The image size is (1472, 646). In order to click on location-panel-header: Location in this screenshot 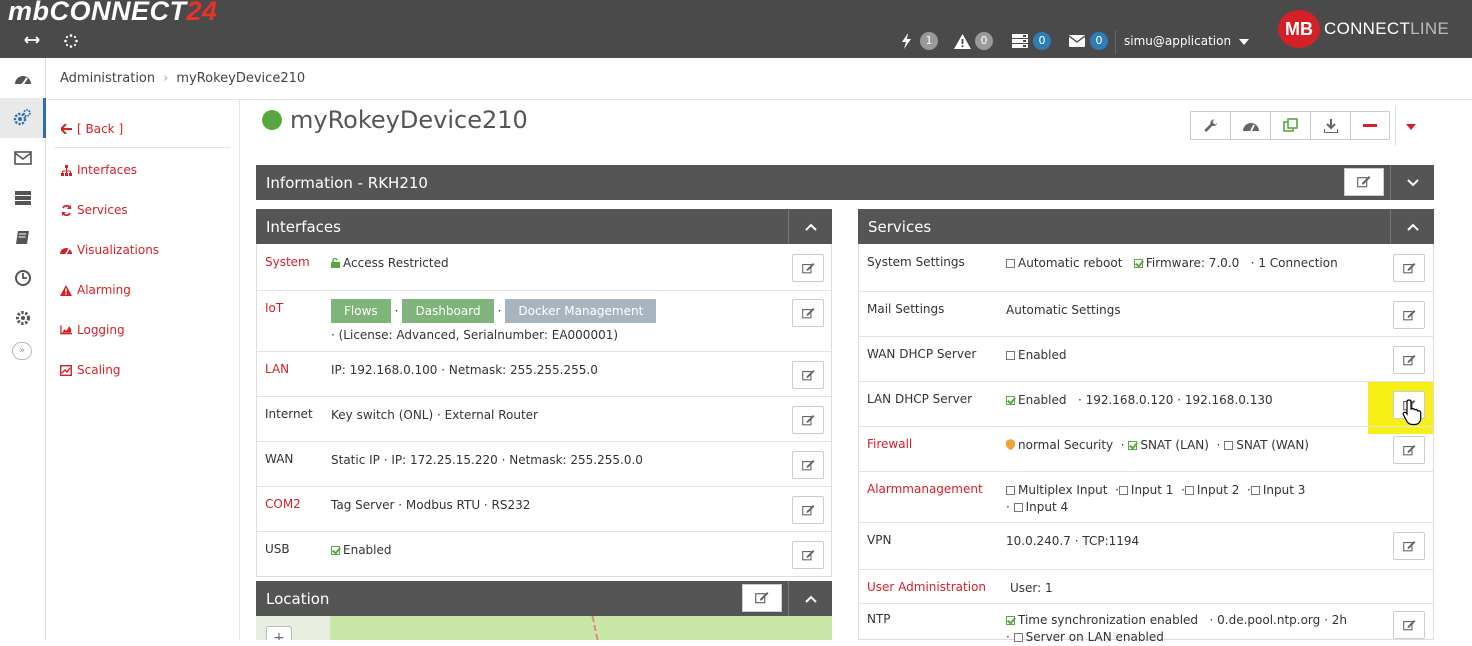, I will do `click(544, 598)`.